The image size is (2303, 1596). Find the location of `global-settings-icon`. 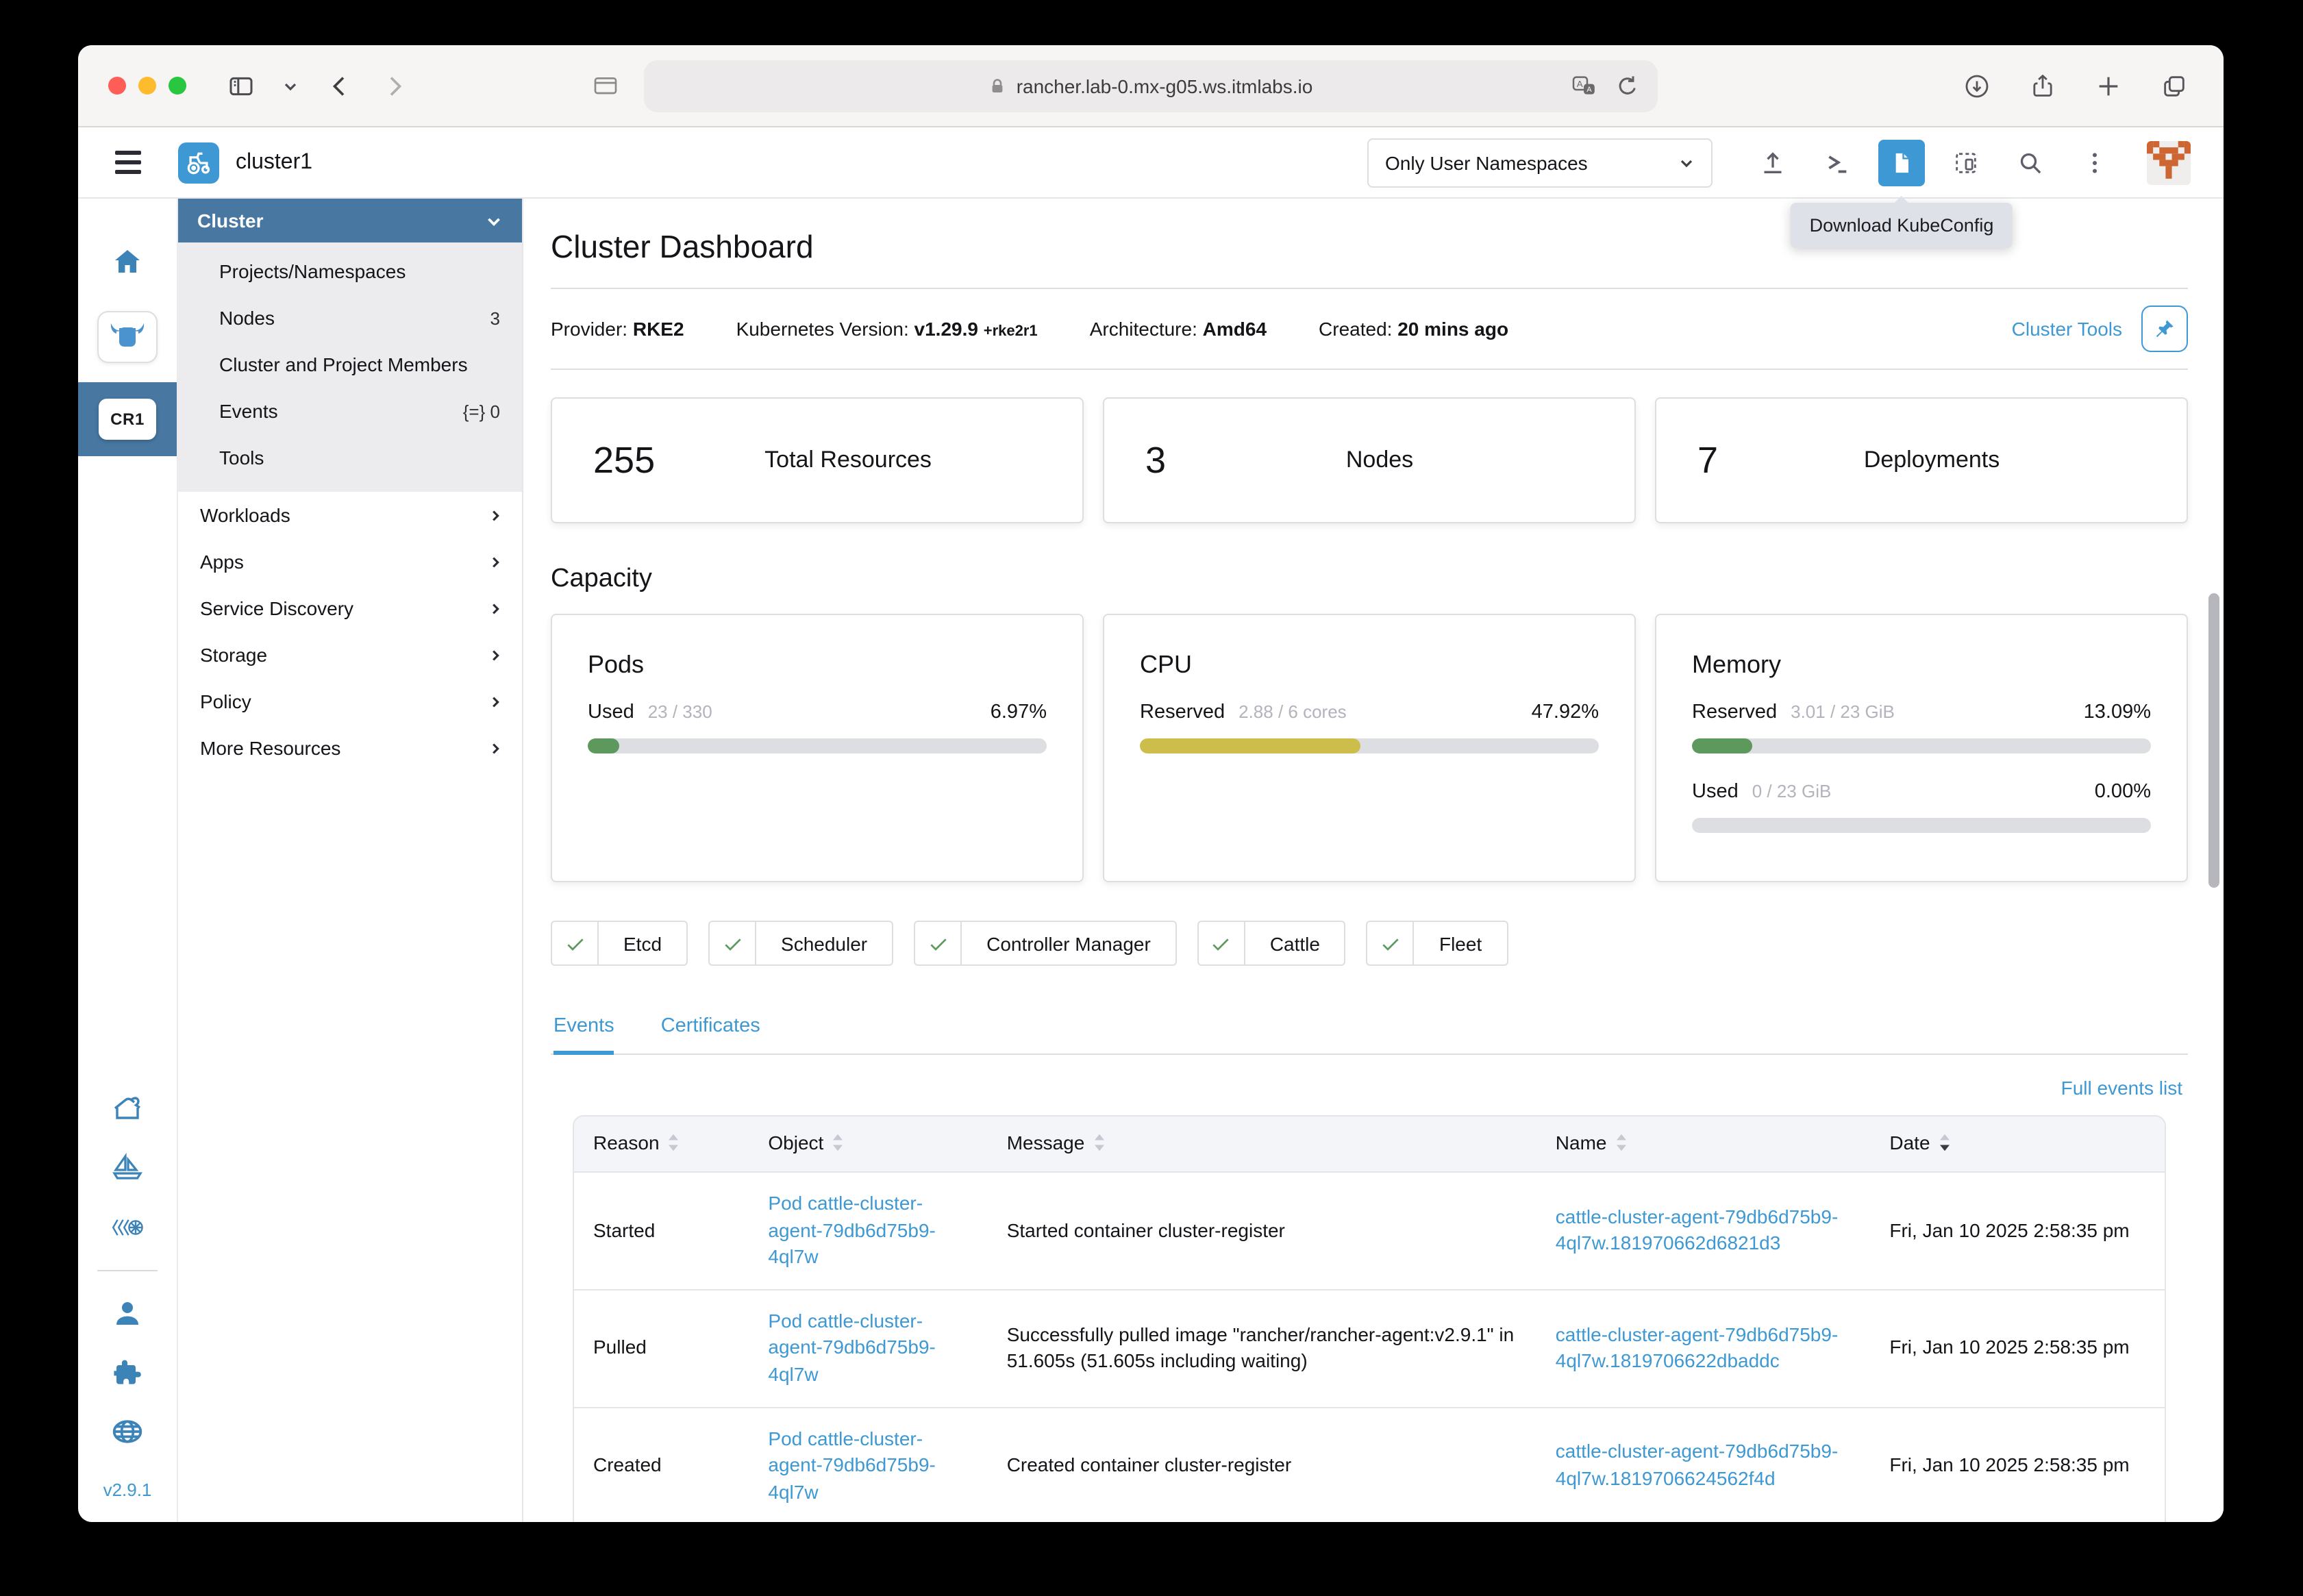

global-settings-icon is located at coordinates (128, 1431).